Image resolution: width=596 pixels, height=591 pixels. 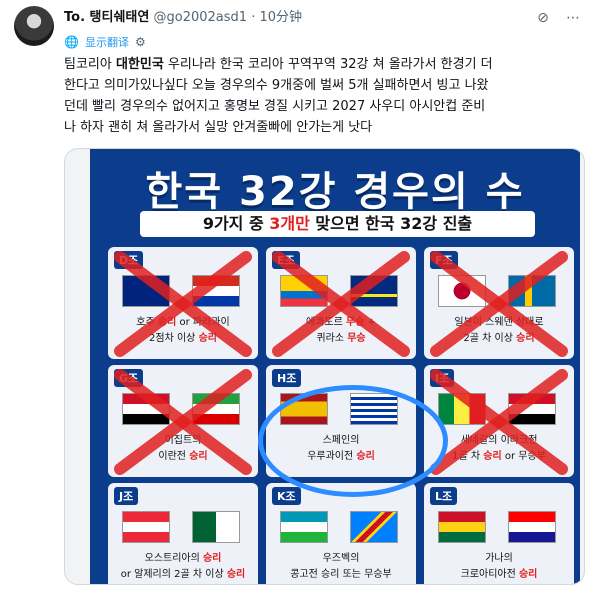 I want to click on tweet-header: To. 탱티쉐태연 @go2002asd1 · 10分钟, so click(x=183, y=18).